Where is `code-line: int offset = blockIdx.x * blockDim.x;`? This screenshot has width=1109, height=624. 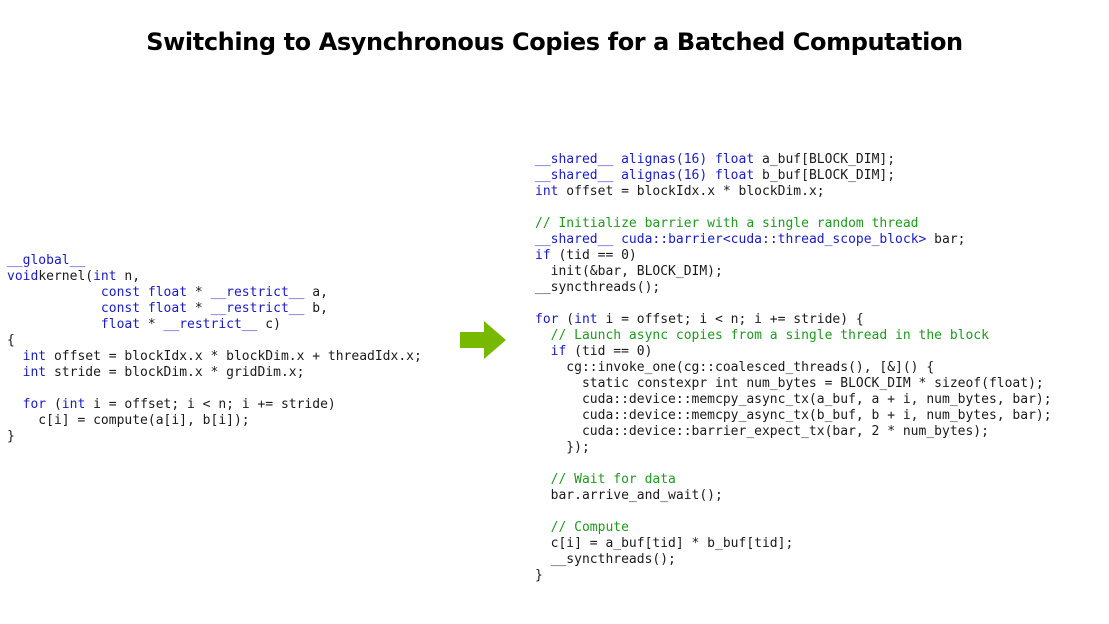 code-line: int offset = blockIdx.x * blockDim.x; is located at coordinates (793, 192).